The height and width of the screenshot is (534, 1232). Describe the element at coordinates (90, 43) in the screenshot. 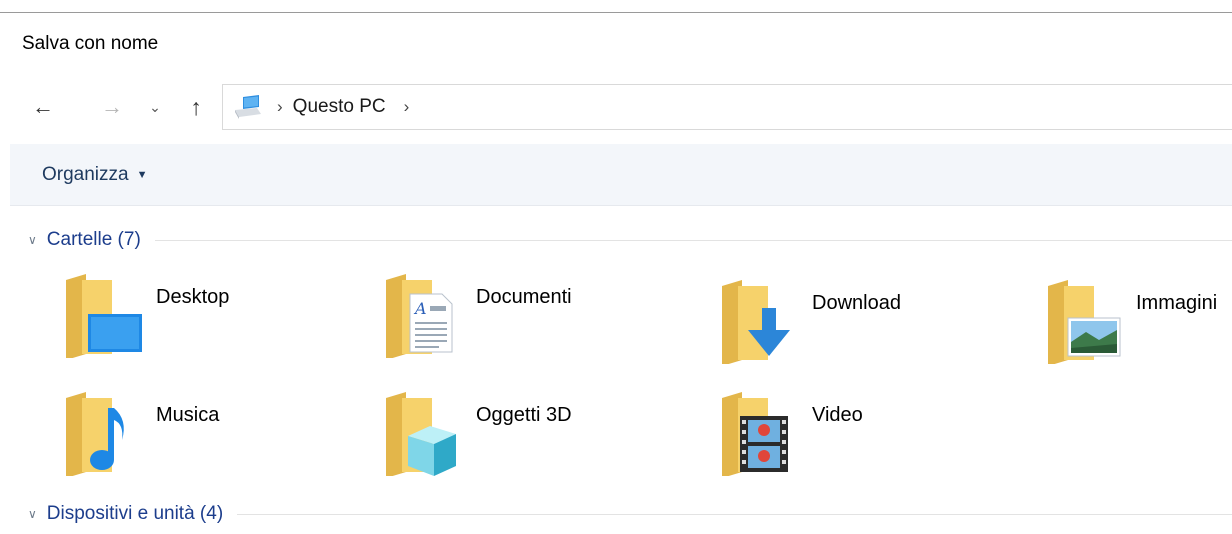

I see `dialog-title: Salva con nome` at that location.